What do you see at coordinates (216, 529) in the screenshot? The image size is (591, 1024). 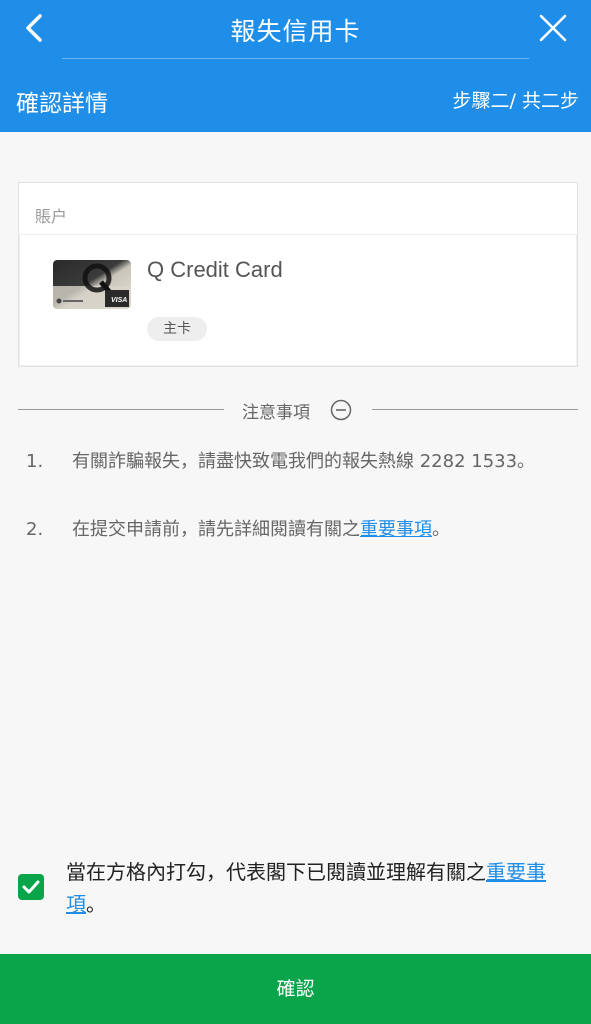 I see `note-text-before: 在提交申請前，請先詳細閱讀有關之` at bounding box center [216, 529].